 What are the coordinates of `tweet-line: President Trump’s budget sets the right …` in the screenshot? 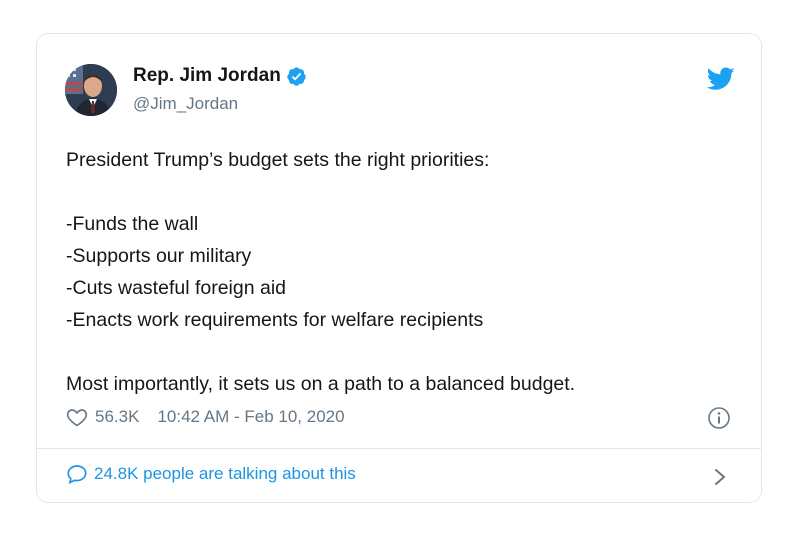 It's located at (278, 160).